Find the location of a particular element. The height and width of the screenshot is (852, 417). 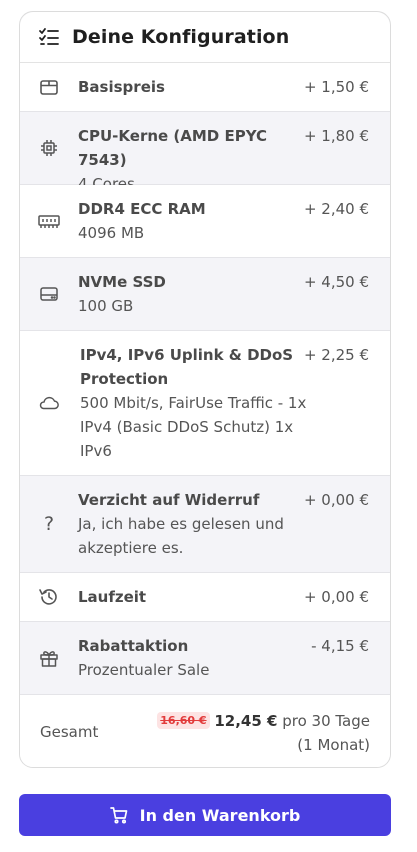

item-name: IPv4, IPv6 Uplink & DDoS Protection is located at coordinates (187, 367).